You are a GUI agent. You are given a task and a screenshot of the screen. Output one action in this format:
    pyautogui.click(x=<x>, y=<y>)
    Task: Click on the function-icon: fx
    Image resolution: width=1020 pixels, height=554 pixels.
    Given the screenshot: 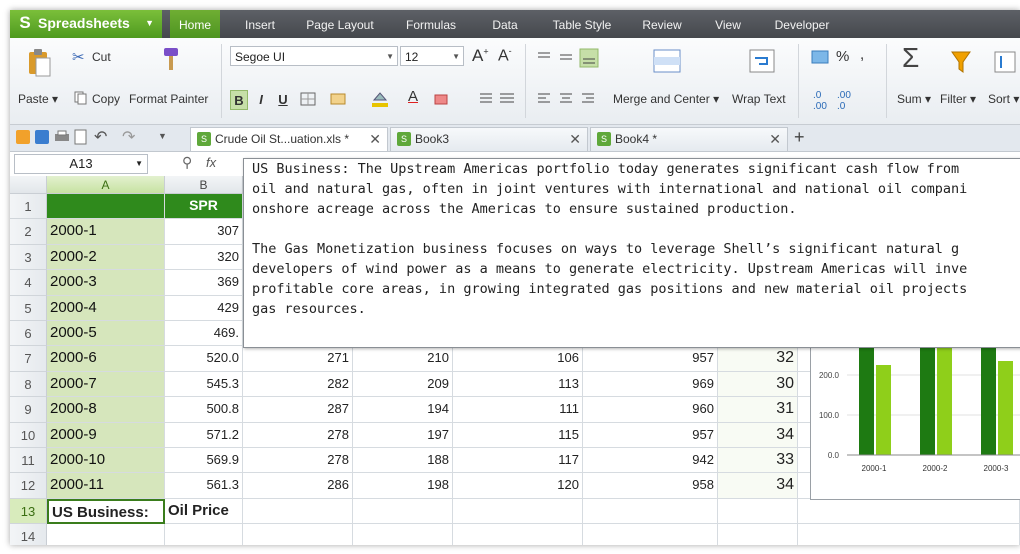 What is the action you would take?
    pyautogui.click(x=211, y=162)
    